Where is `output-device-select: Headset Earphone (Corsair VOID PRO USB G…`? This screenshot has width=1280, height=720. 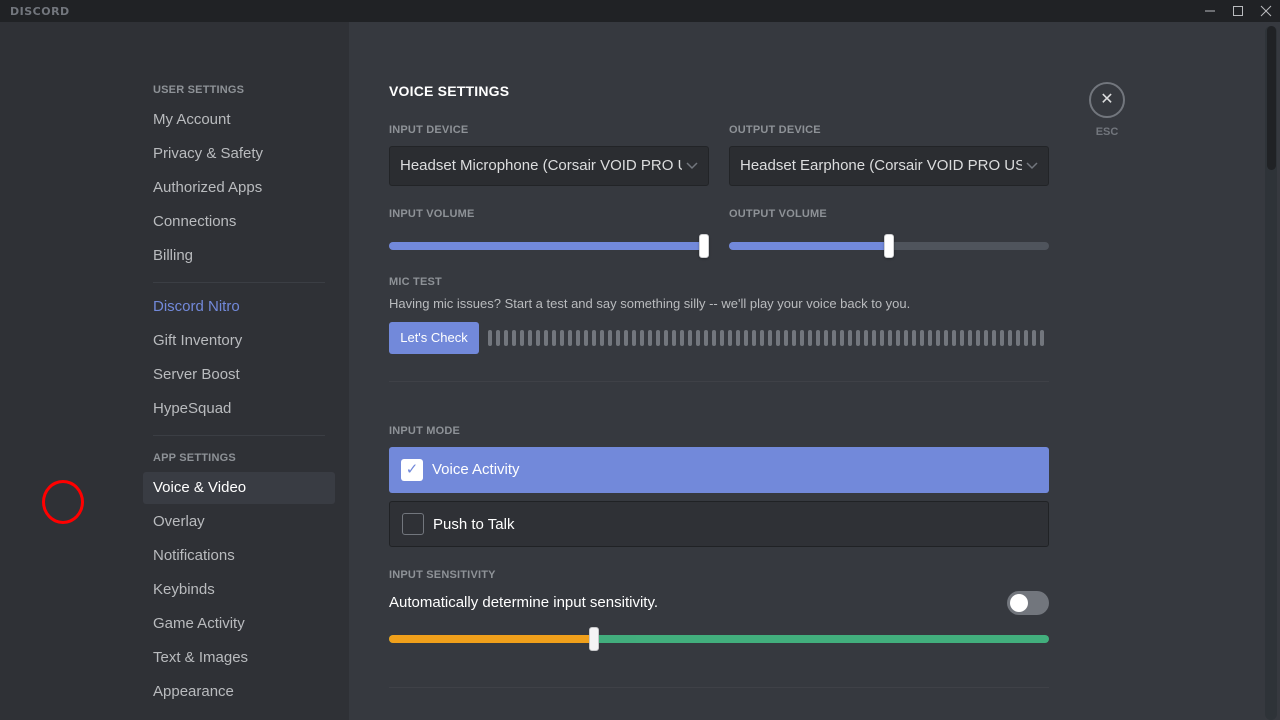 output-device-select: Headset Earphone (Corsair VOID PRO USB G… is located at coordinates (889, 166).